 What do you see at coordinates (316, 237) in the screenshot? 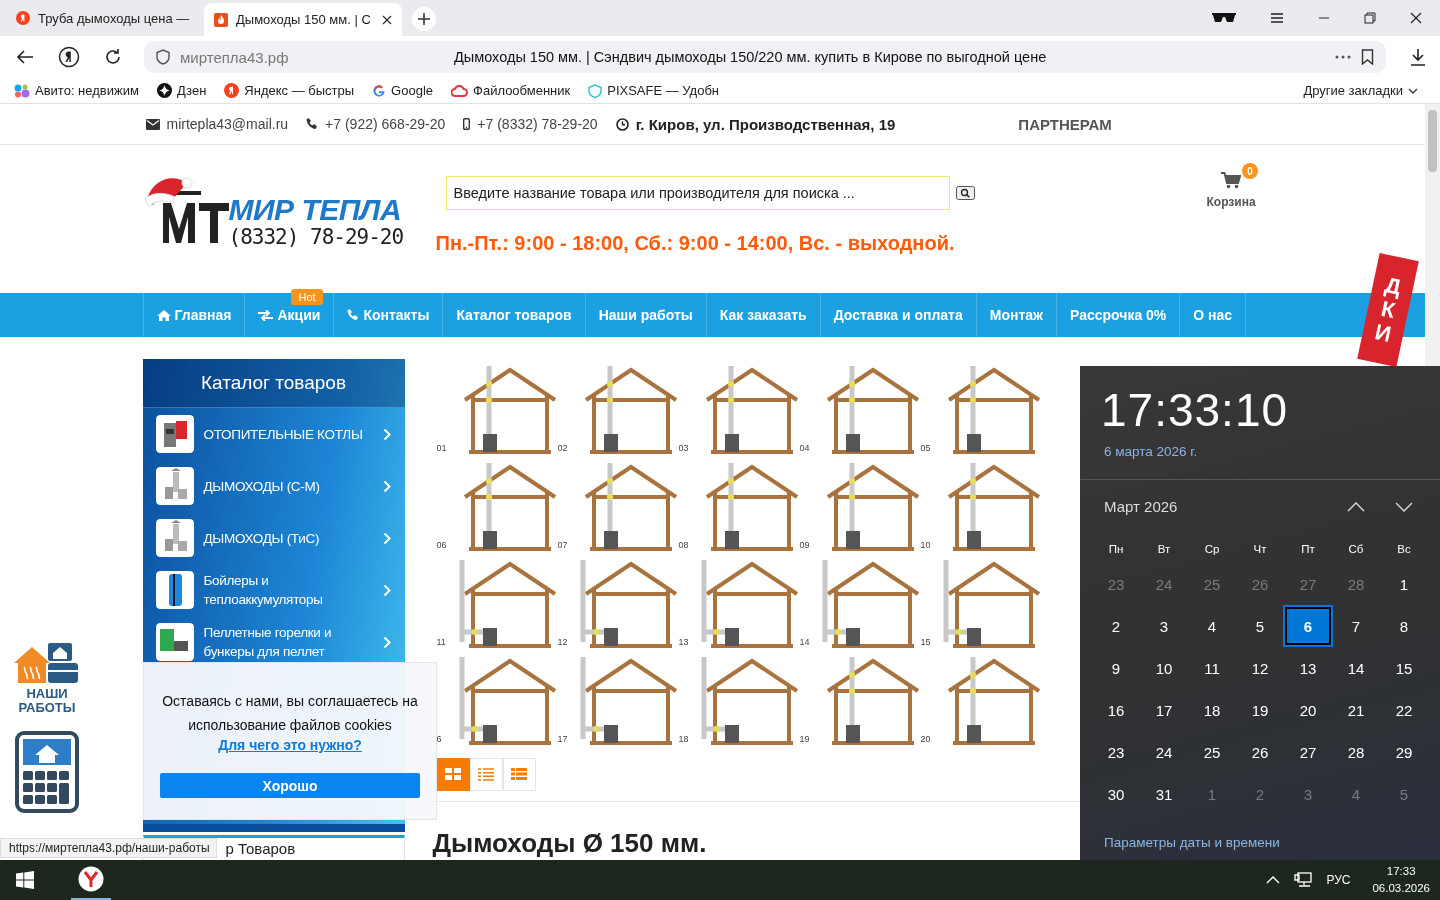
I see `logo-phone: (8332) 78-29-20` at bounding box center [316, 237].